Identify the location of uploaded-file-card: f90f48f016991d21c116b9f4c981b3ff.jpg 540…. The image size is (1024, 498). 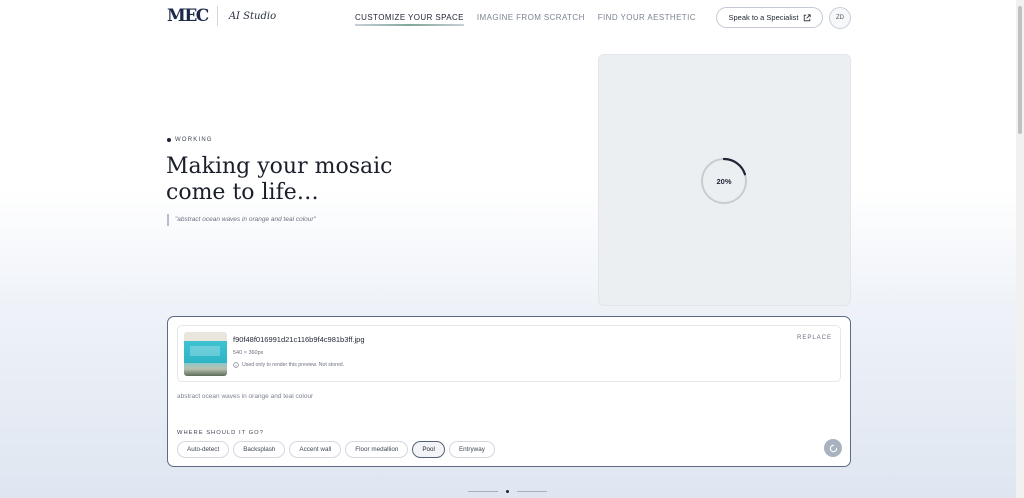
(509, 353).